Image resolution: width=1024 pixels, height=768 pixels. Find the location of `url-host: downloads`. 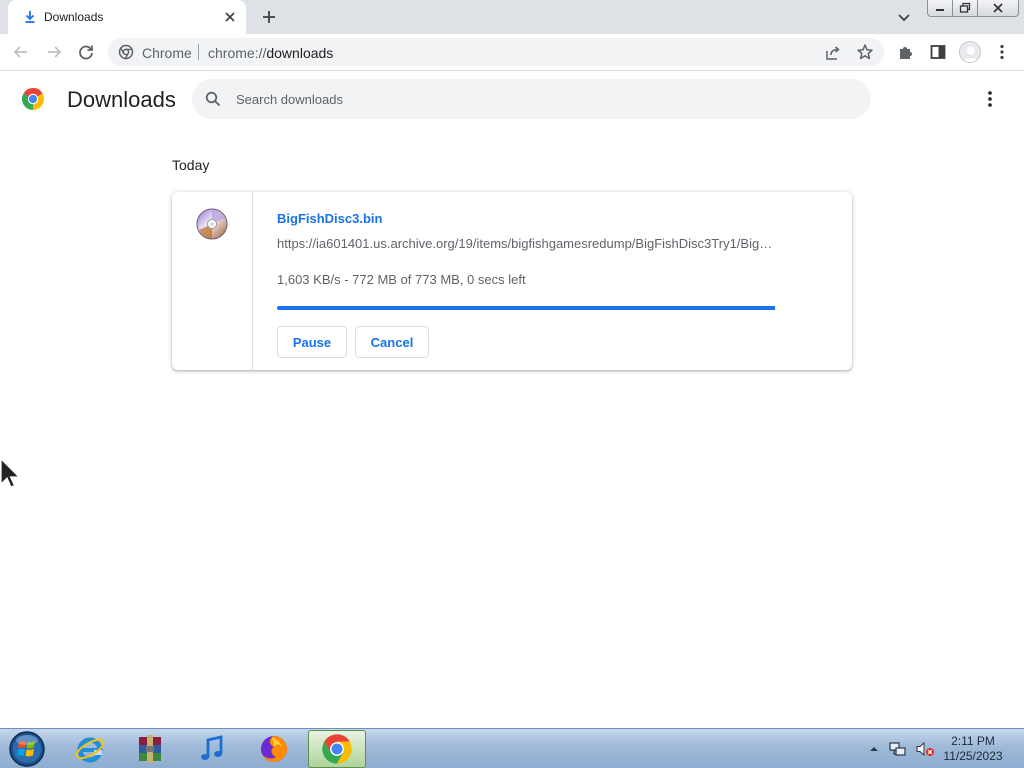

url-host: downloads is located at coordinates (300, 53).